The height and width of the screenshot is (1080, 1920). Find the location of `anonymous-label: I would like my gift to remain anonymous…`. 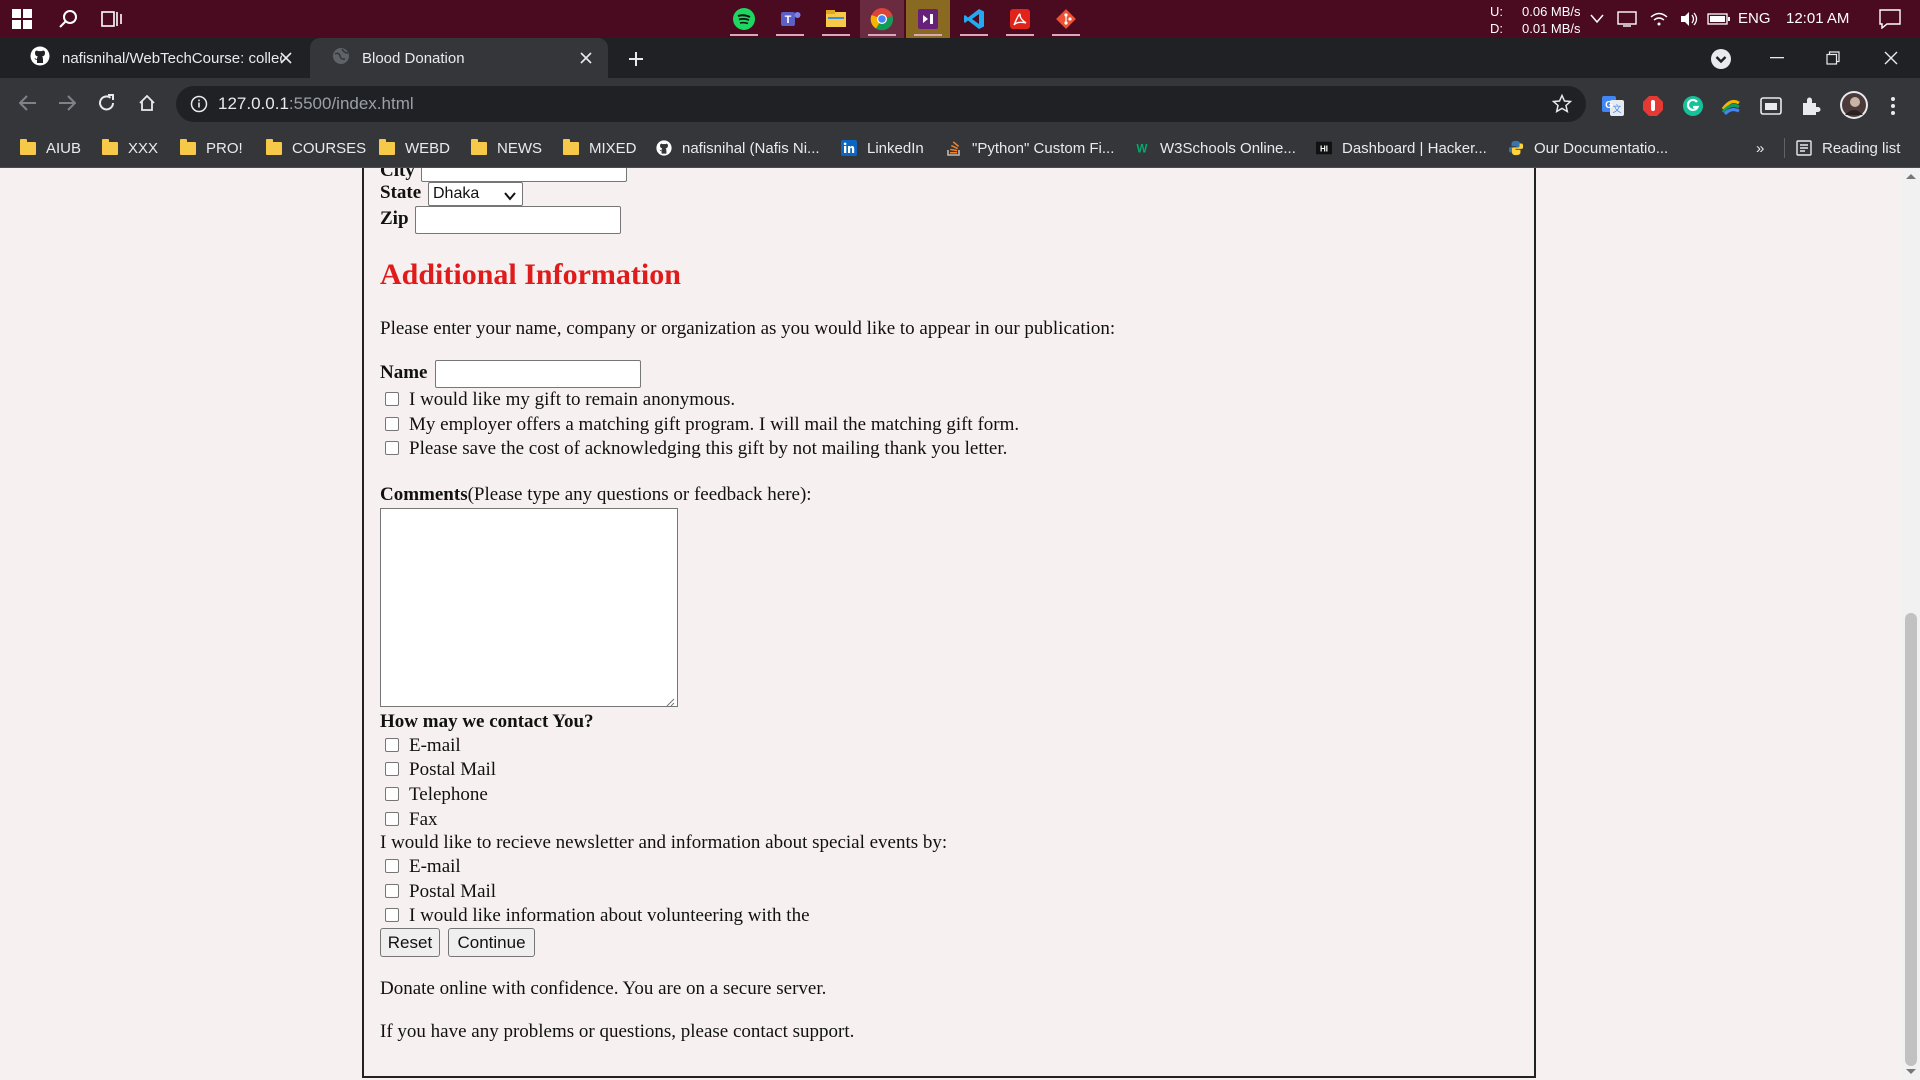

anonymous-label: I would like my gift to remain anonymous… is located at coordinates (572, 399).